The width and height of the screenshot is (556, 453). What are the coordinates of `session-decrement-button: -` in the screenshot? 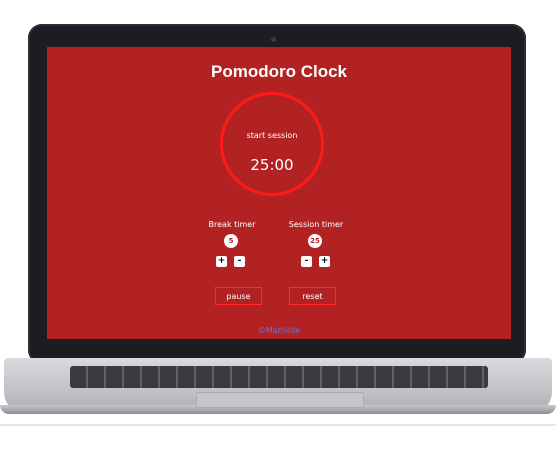 It's located at (306, 261).